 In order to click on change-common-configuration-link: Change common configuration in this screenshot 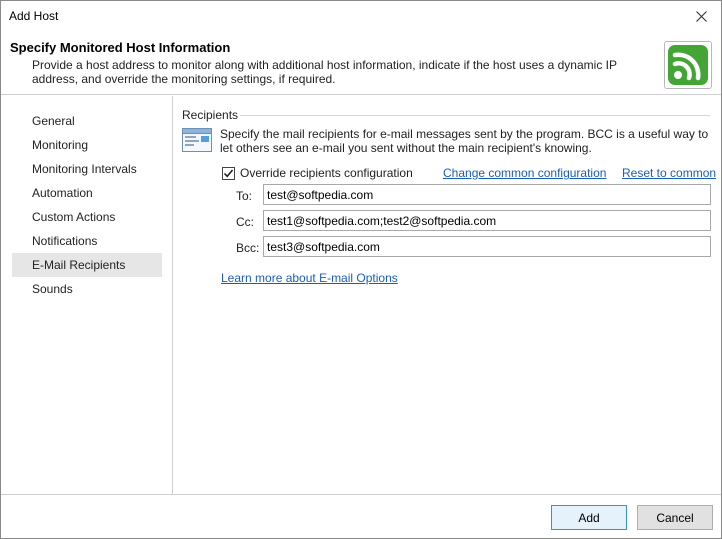, I will do `click(524, 173)`.